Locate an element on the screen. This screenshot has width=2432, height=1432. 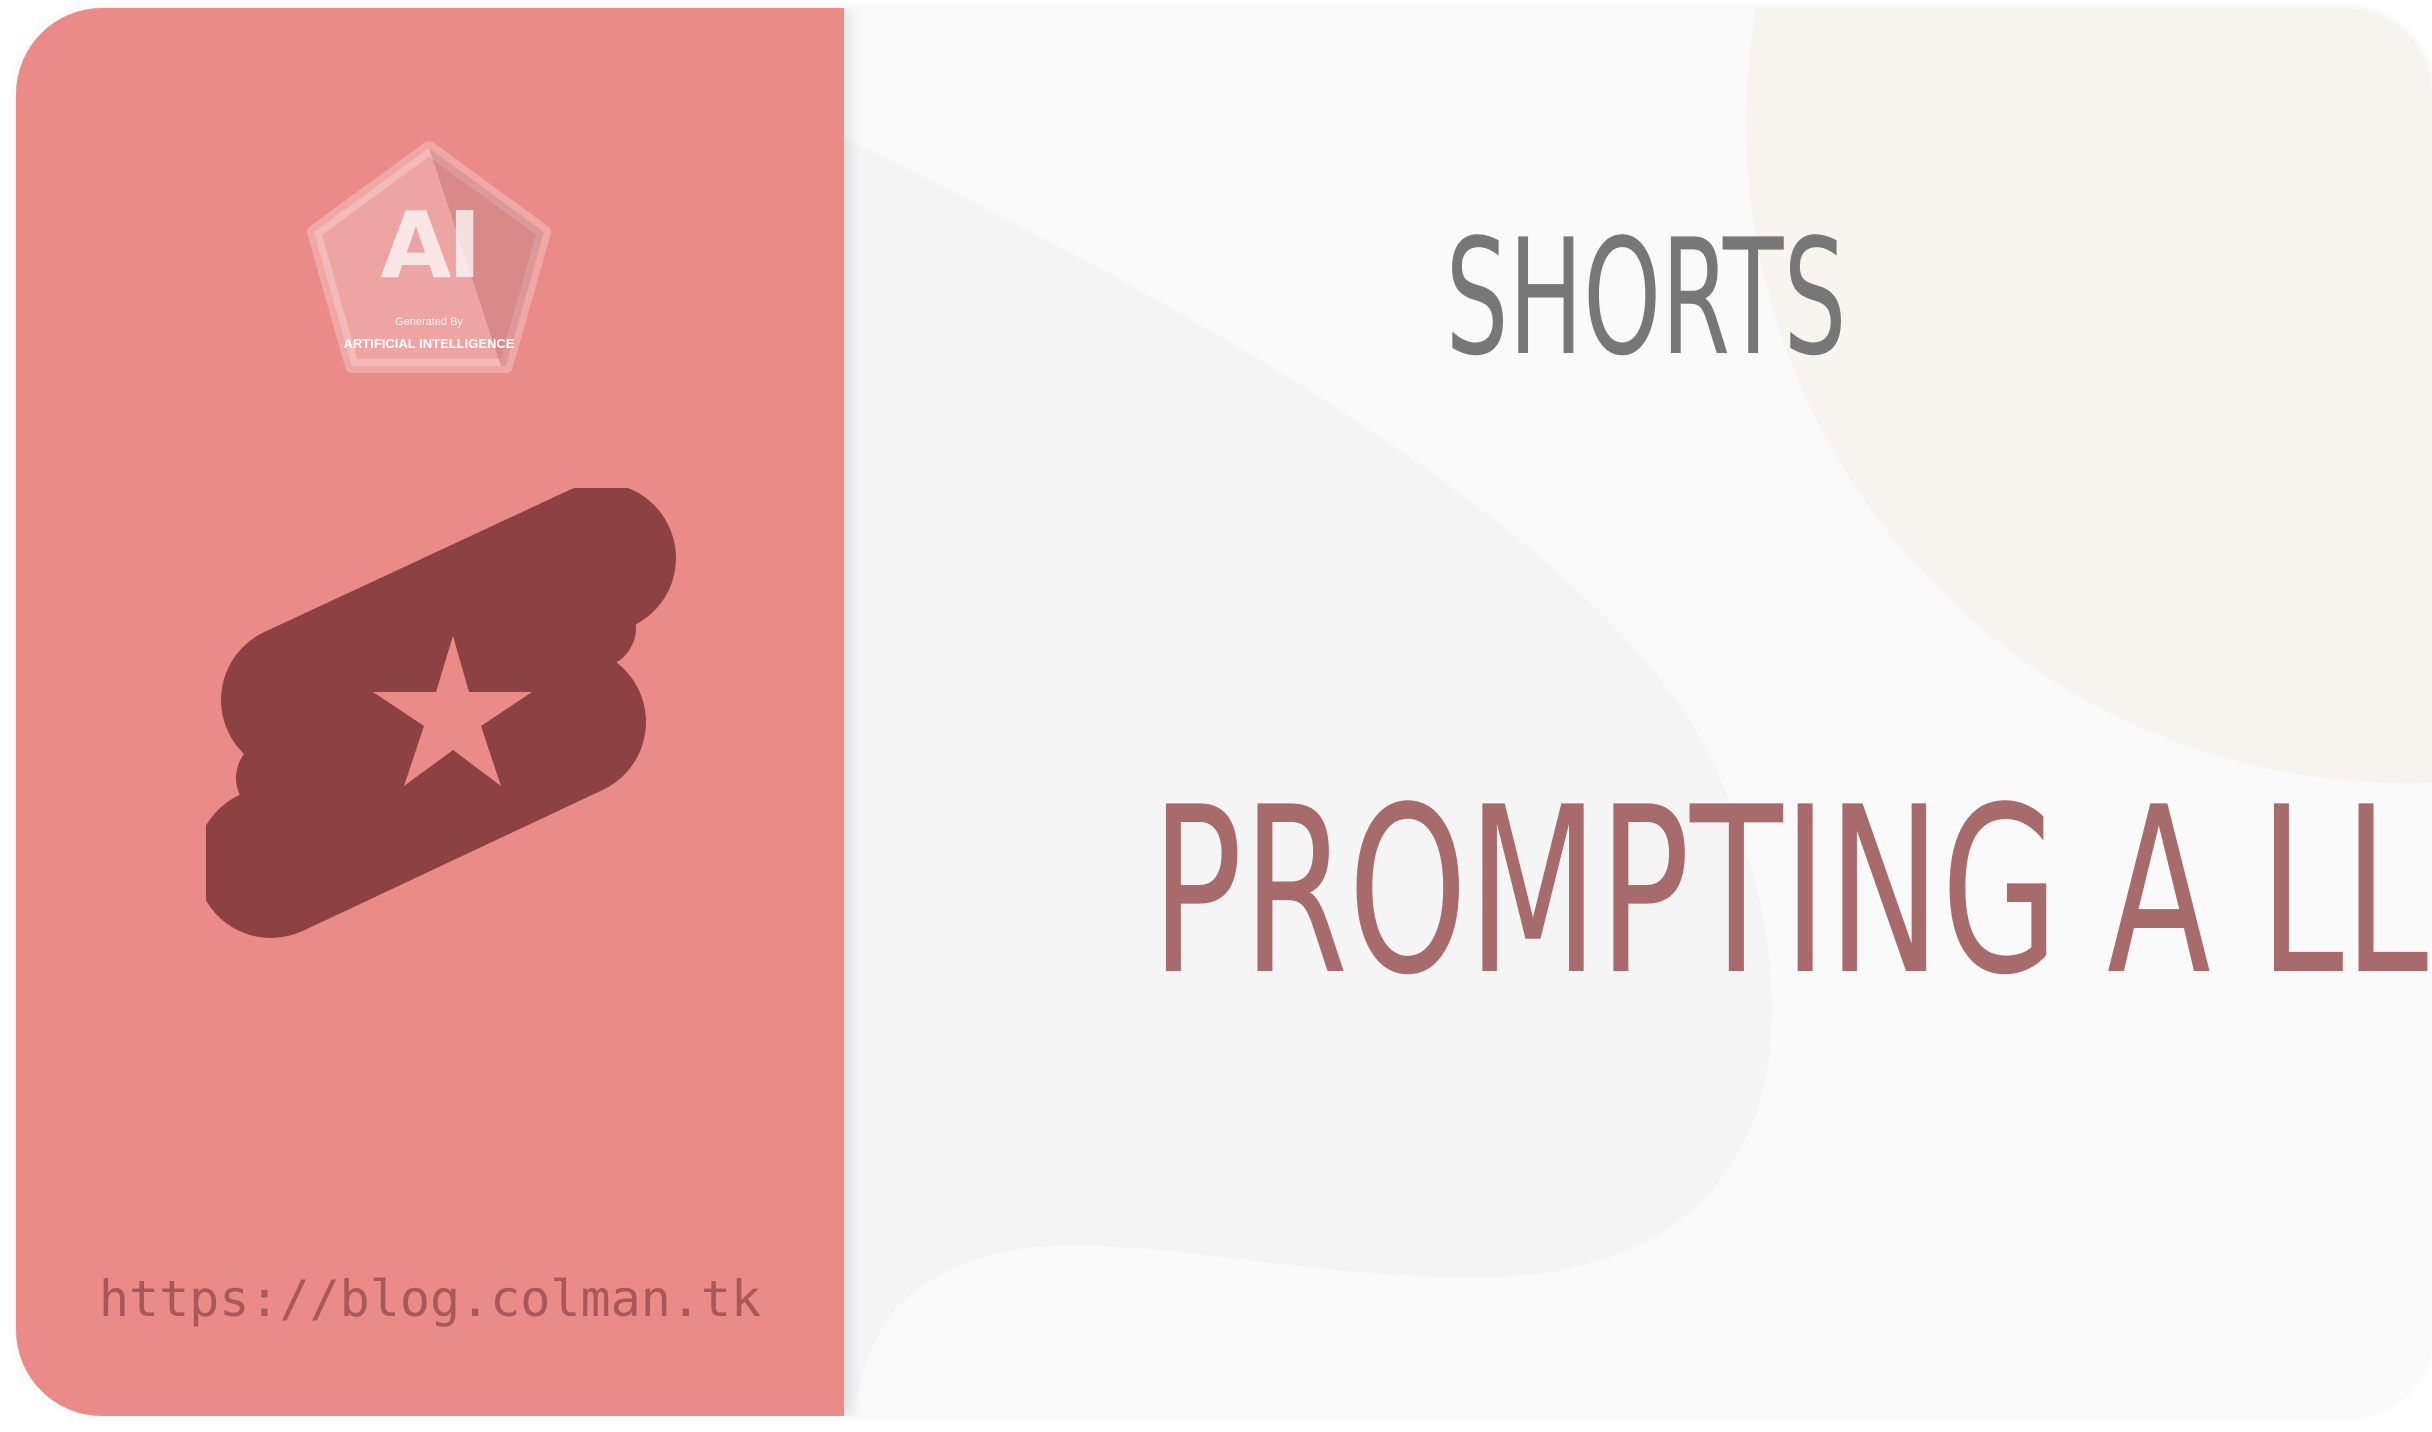
badge-line-1: Generated By is located at coordinates (429, 322).